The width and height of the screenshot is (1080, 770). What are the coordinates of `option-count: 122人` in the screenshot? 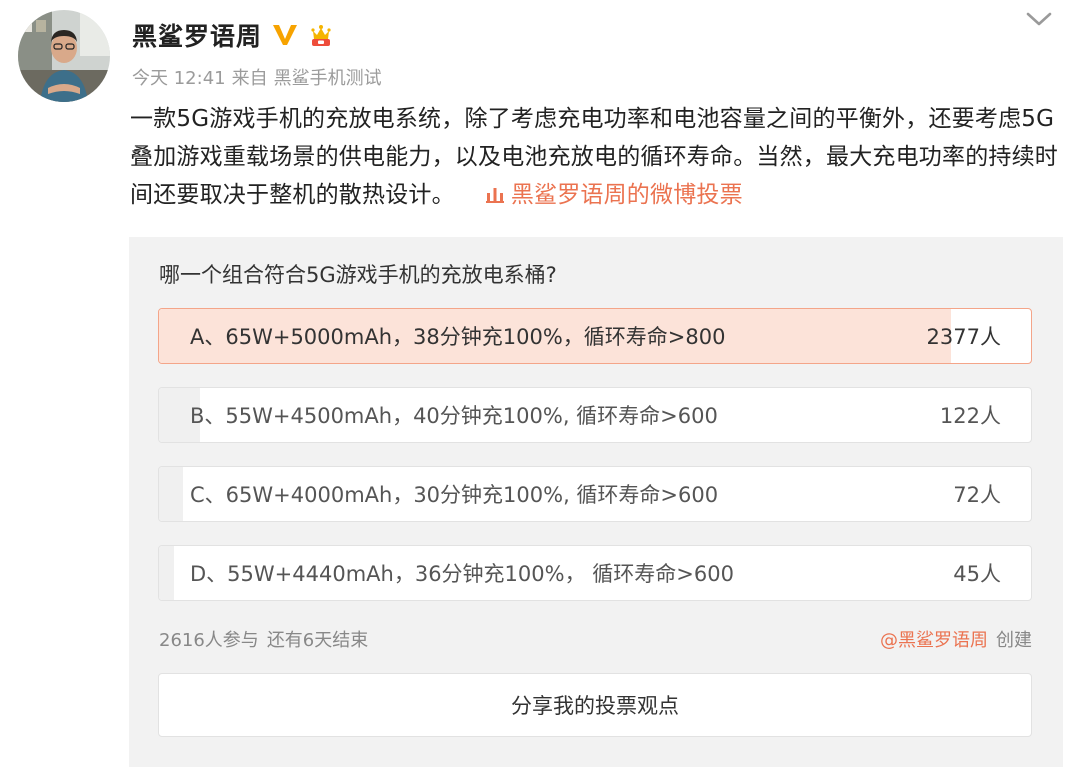 It's located at (970, 416).